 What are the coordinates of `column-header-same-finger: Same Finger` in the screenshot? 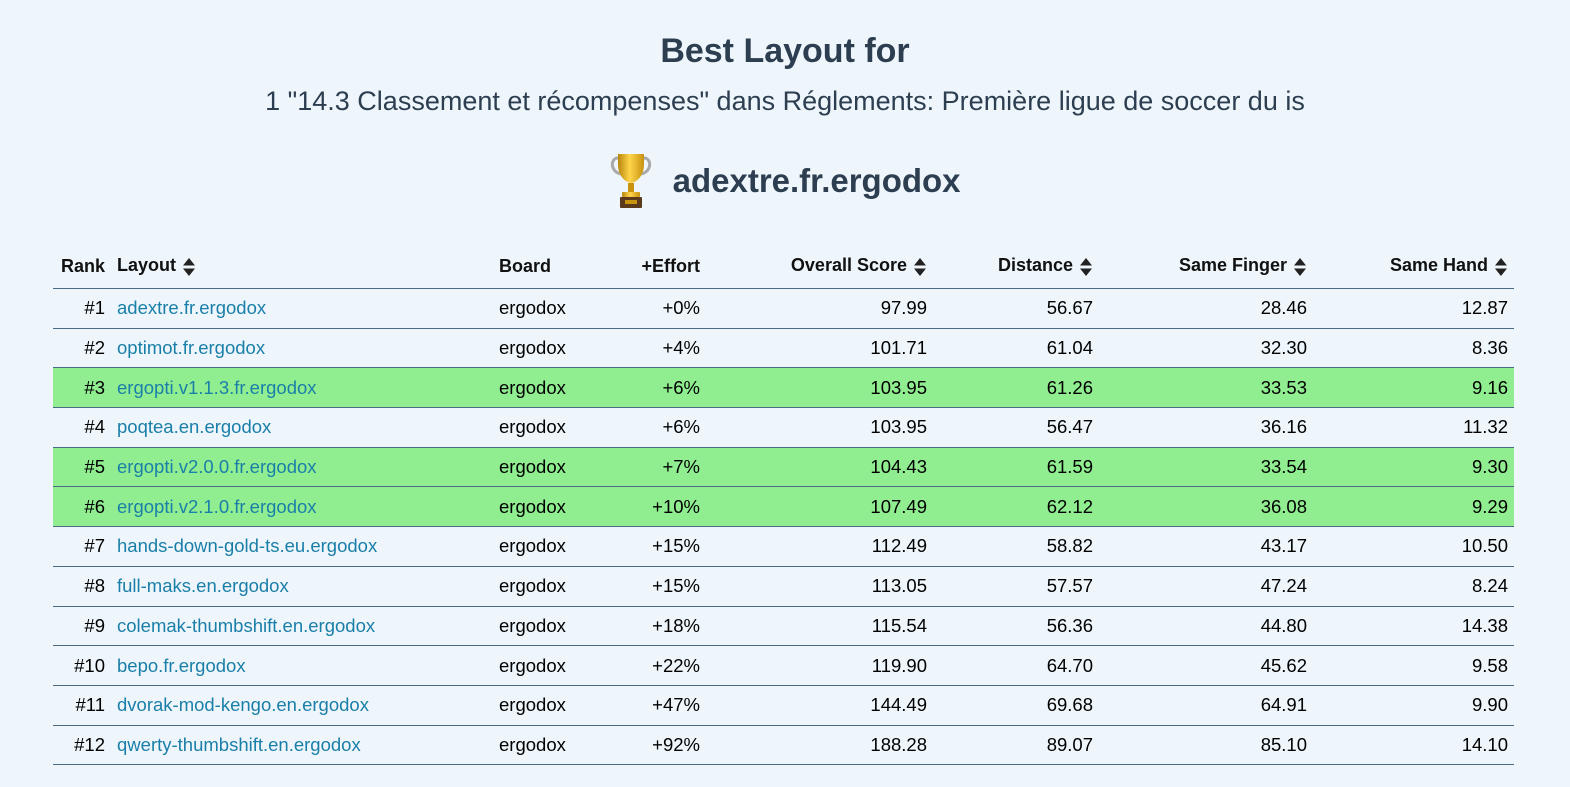 It's located at (1206, 266).